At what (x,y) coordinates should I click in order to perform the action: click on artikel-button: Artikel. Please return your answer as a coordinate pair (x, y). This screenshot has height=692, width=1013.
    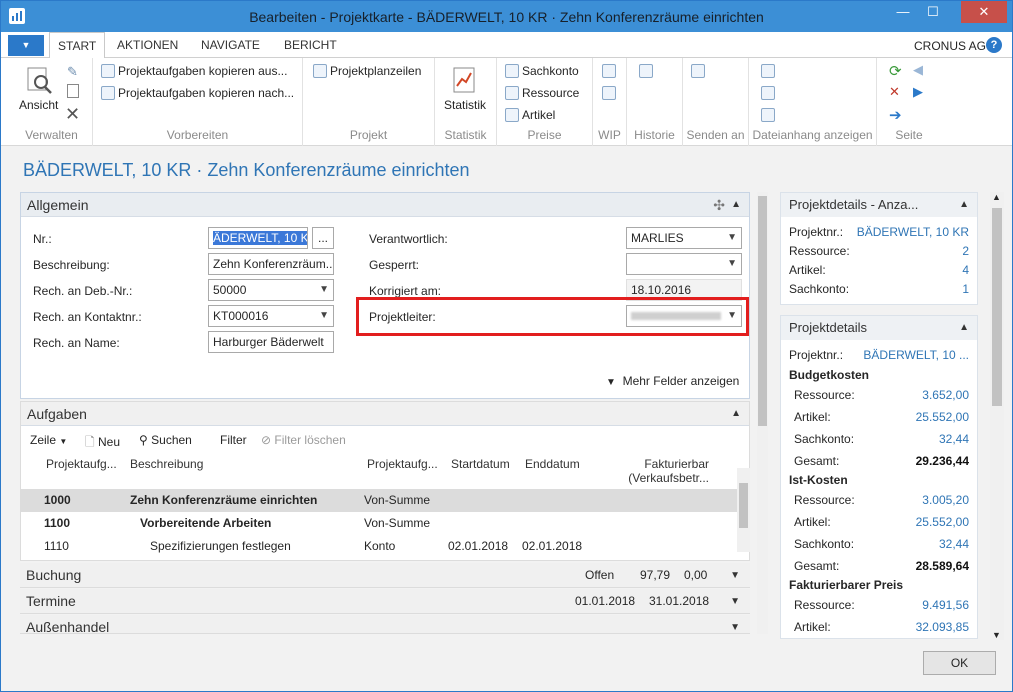
    Looking at the image, I should click on (530, 115).